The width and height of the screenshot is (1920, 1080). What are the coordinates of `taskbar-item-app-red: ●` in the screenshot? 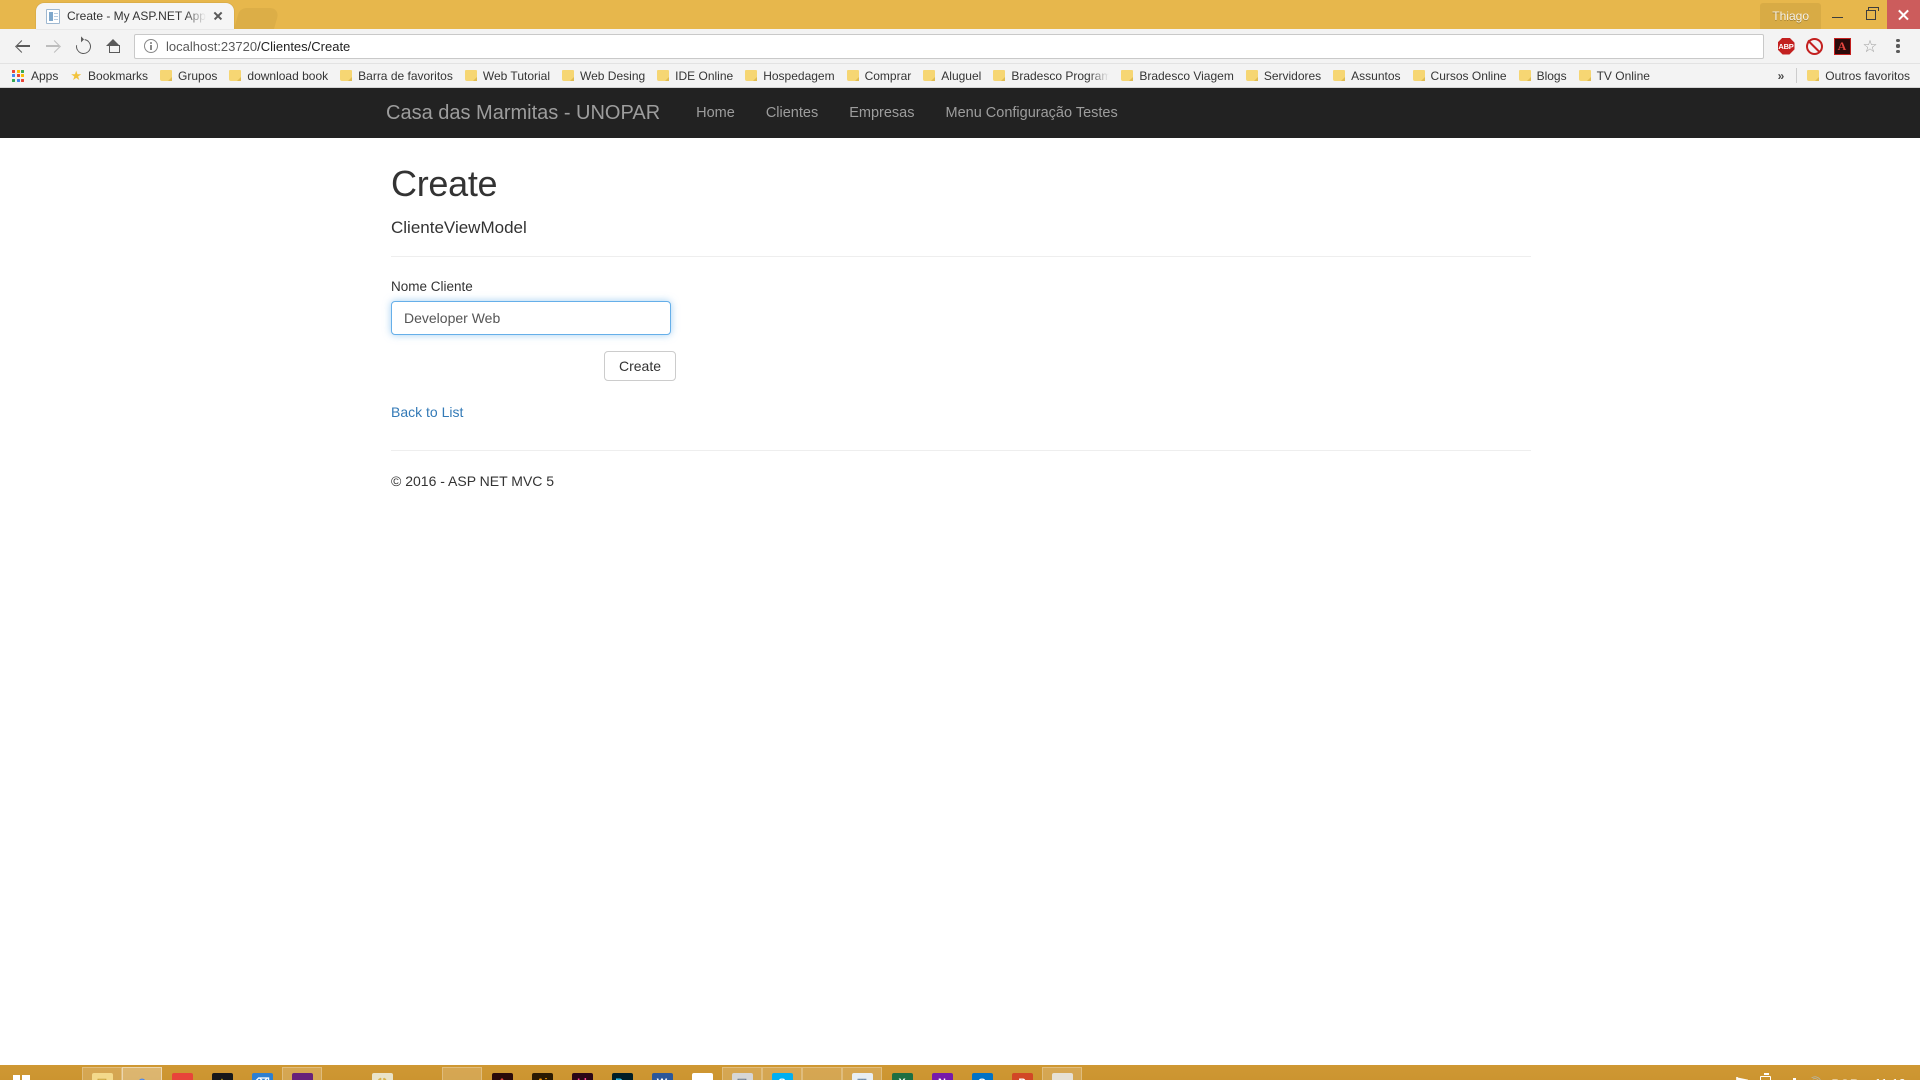 It's located at (182, 1073).